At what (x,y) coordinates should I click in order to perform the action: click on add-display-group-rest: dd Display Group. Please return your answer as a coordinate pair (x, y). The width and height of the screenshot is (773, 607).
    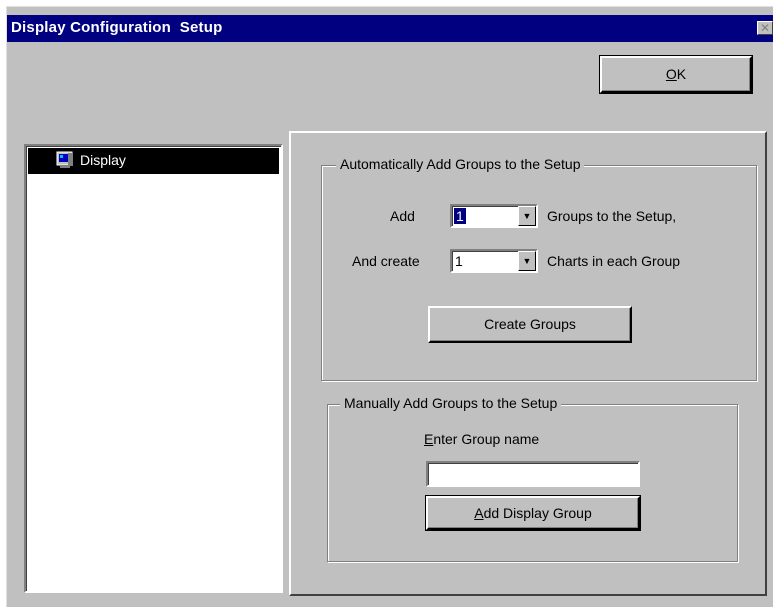
    Looking at the image, I should click on (537, 513).